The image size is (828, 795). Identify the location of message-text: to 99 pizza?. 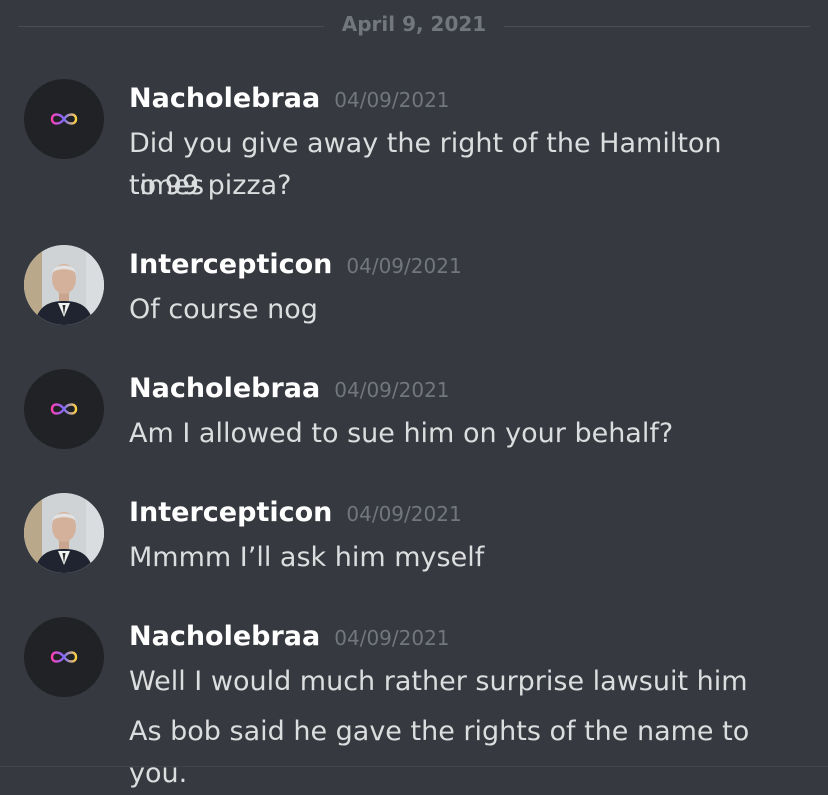
(210, 185).